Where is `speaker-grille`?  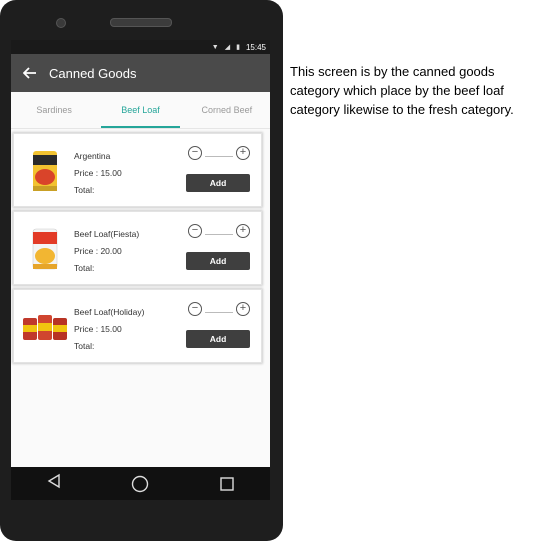
speaker-grille is located at coordinates (141, 22).